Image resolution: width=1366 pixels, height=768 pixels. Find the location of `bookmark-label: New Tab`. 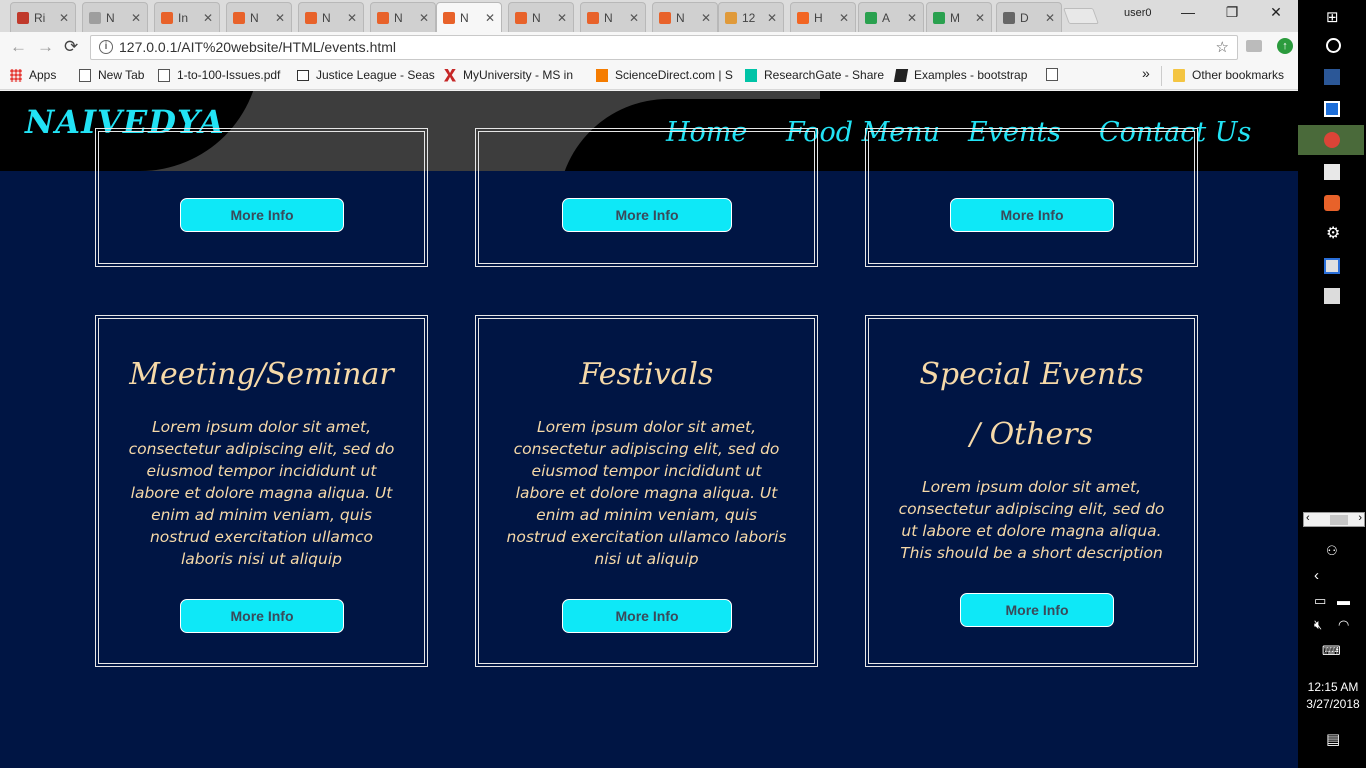

bookmark-label: New Tab is located at coordinates (121, 75).